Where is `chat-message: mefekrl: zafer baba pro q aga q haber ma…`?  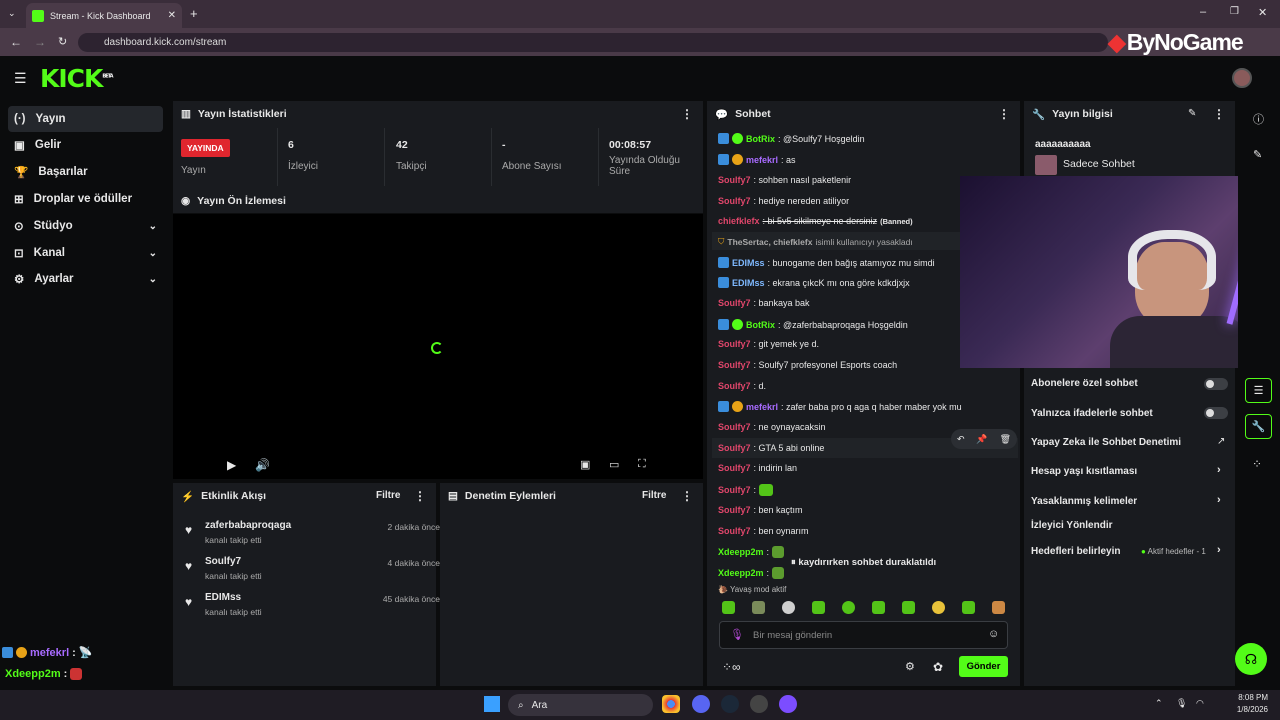 chat-message: mefekrl: zafer baba pro q aga q haber ma… is located at coordinates (840, 406).